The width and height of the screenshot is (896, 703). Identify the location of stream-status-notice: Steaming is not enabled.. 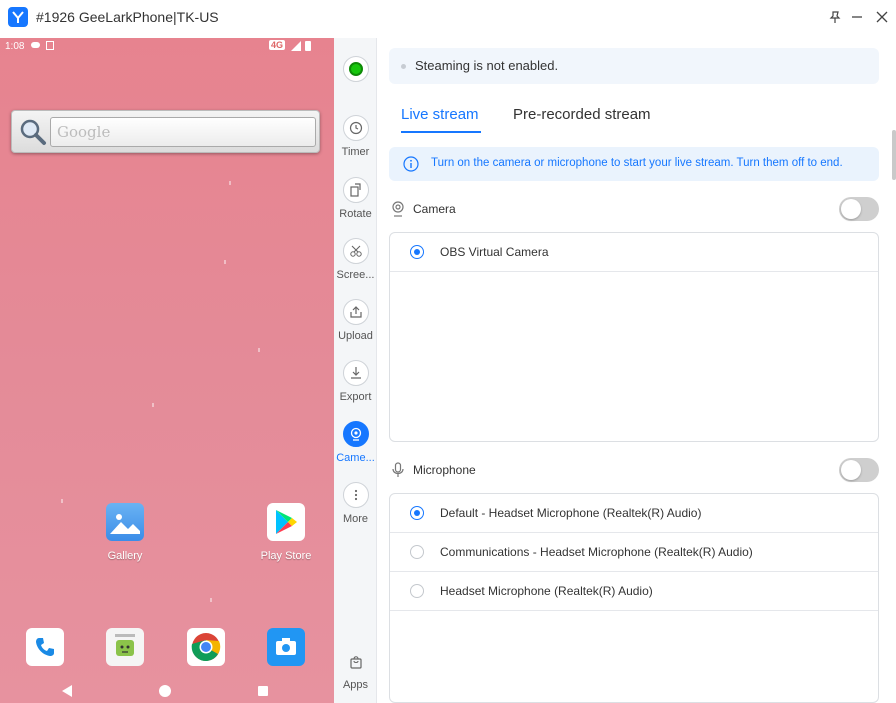
(634, 66).